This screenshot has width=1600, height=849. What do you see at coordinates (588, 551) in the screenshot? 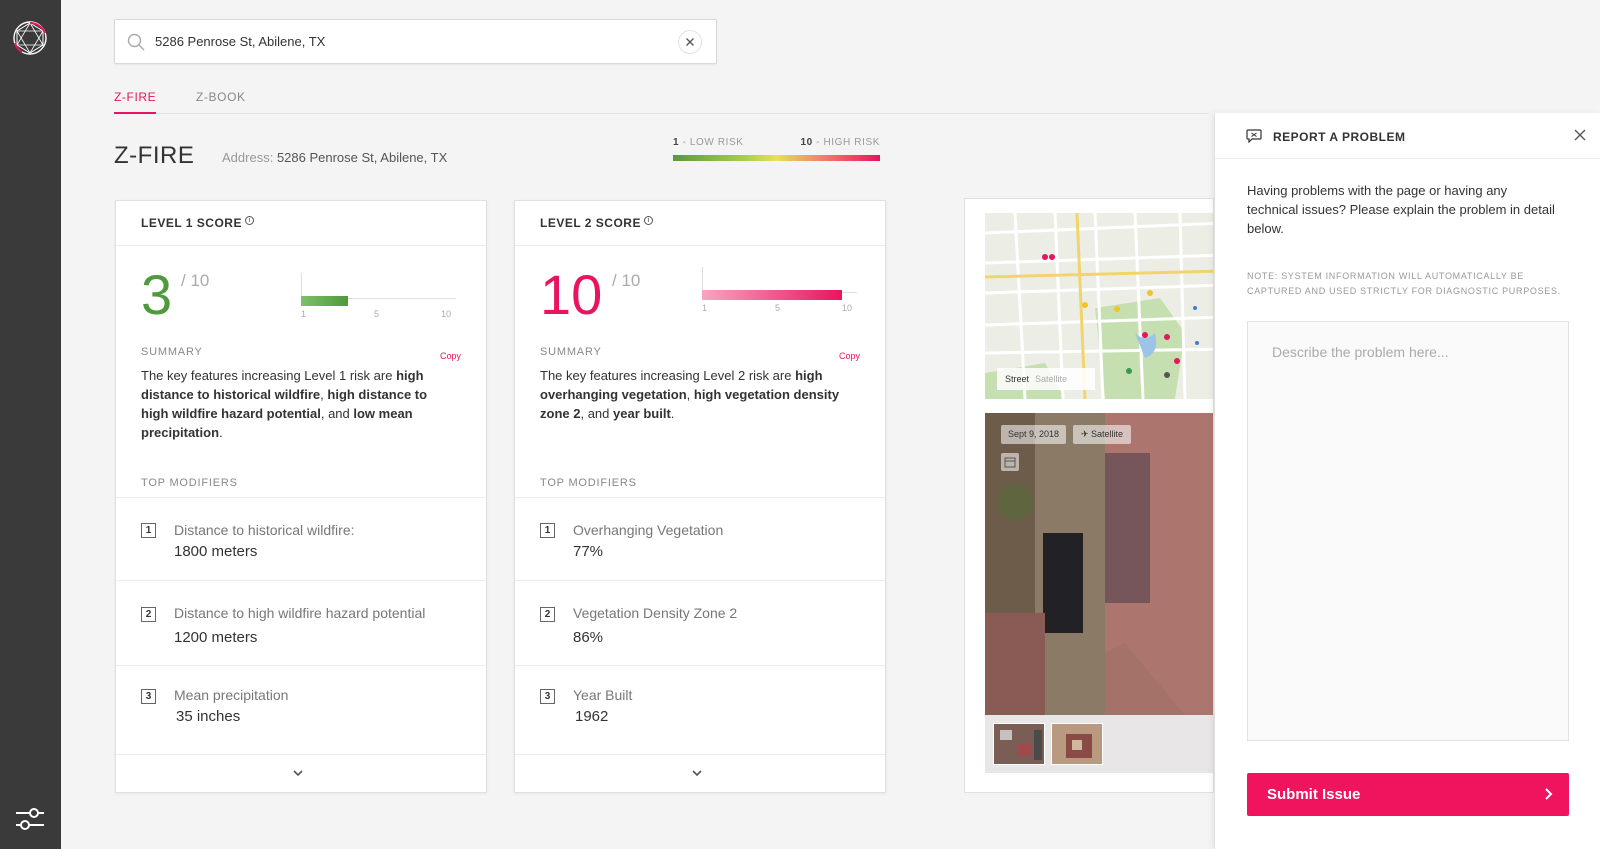
I see `modifier-value: 77%` at bounding box center [588, 551].